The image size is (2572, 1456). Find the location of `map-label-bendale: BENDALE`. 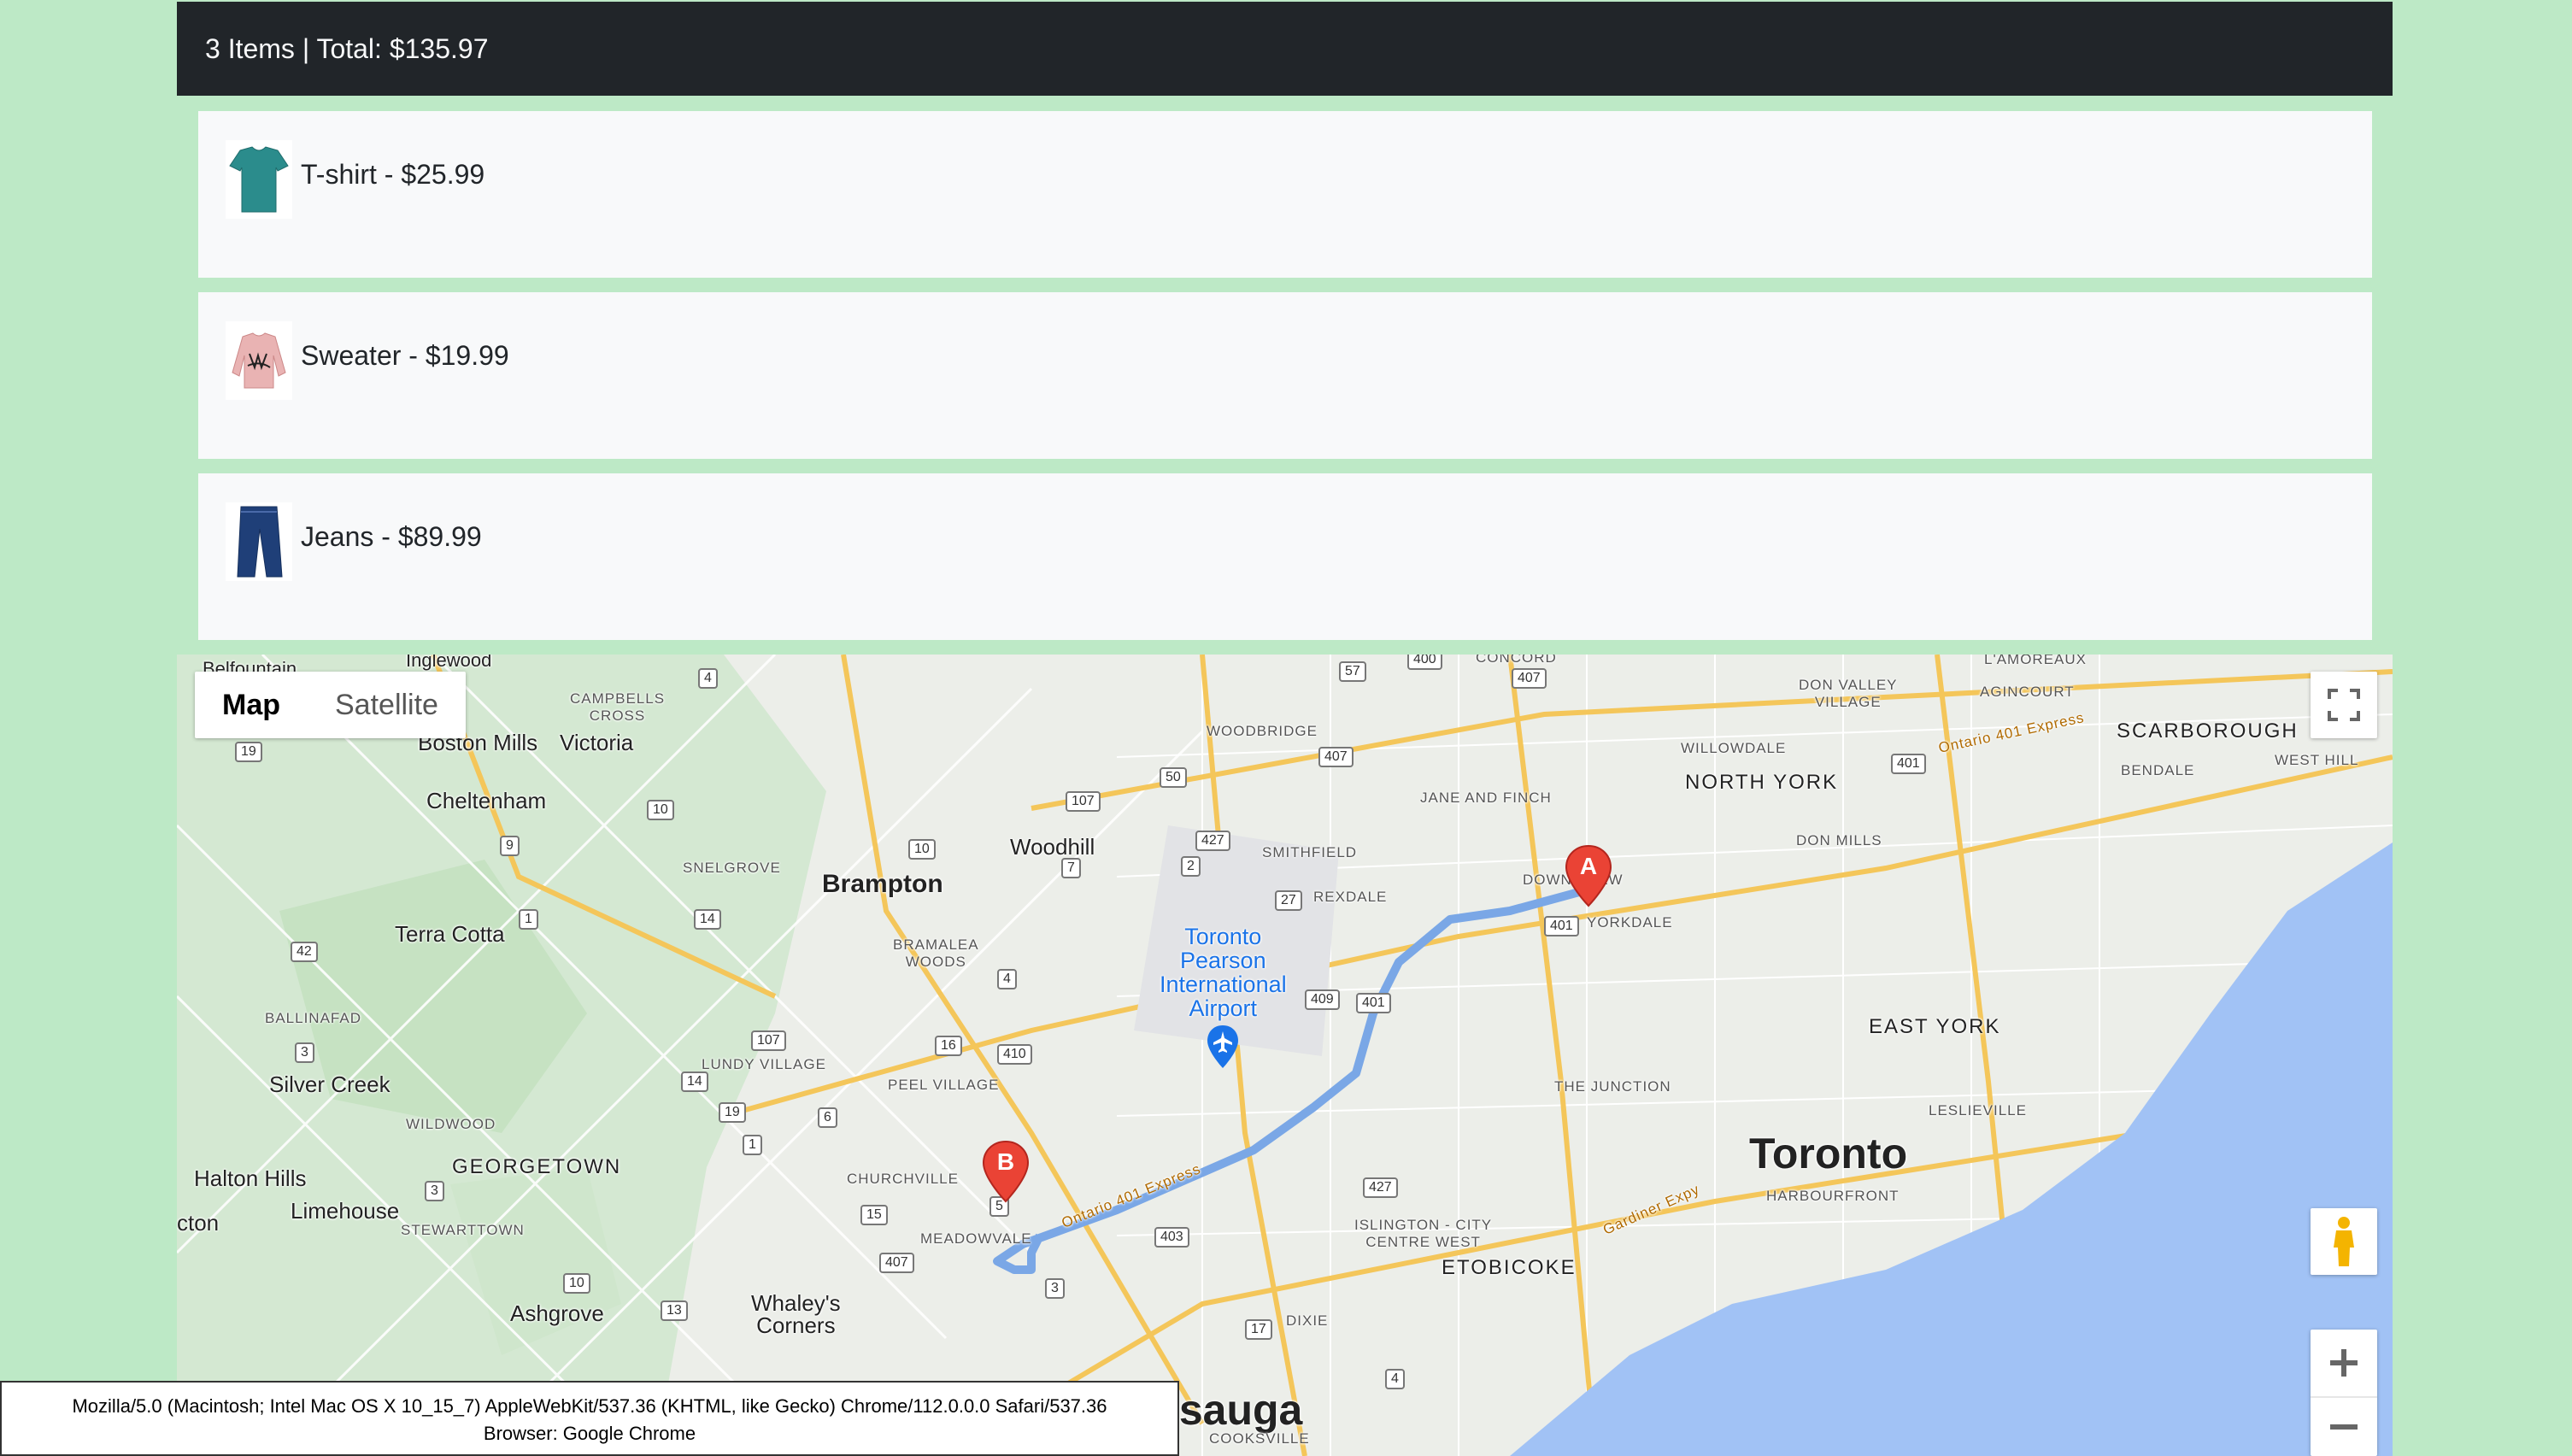

map-label-bendale: BENDALE is located at coordinates (2158, 770).